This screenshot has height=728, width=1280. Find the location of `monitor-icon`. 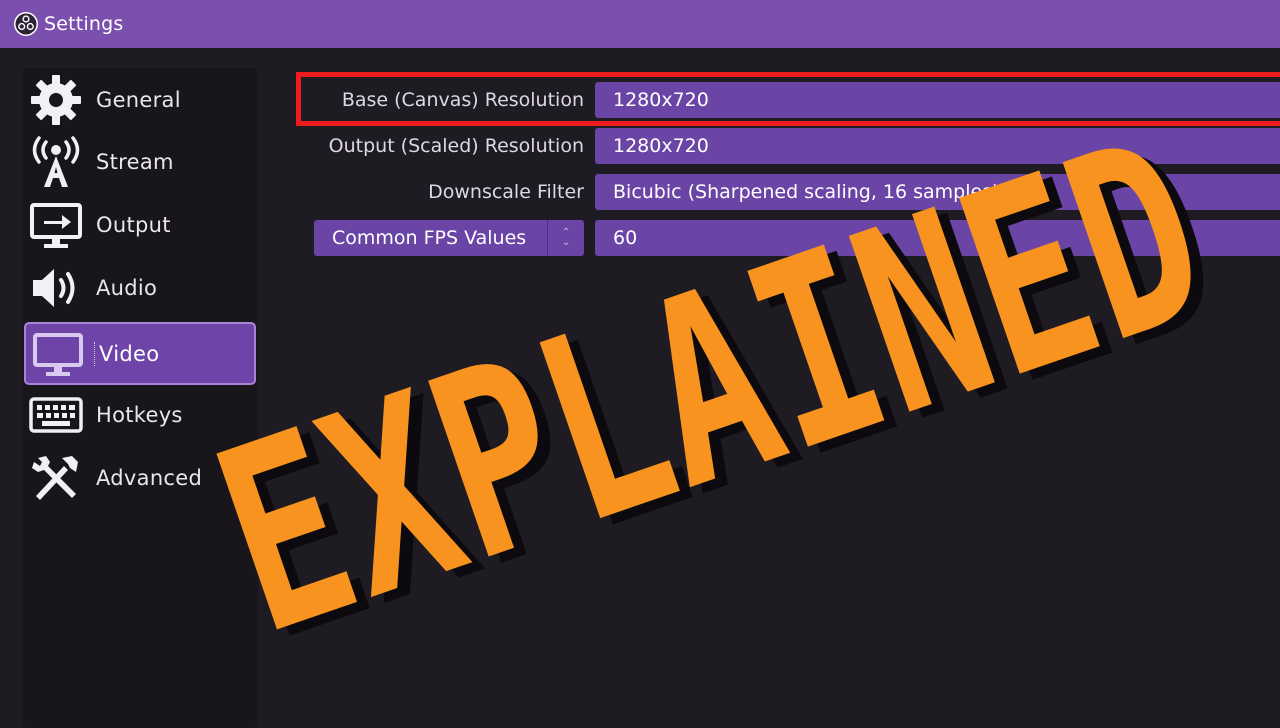

monitor-icon is located at coordinates (58, 354).